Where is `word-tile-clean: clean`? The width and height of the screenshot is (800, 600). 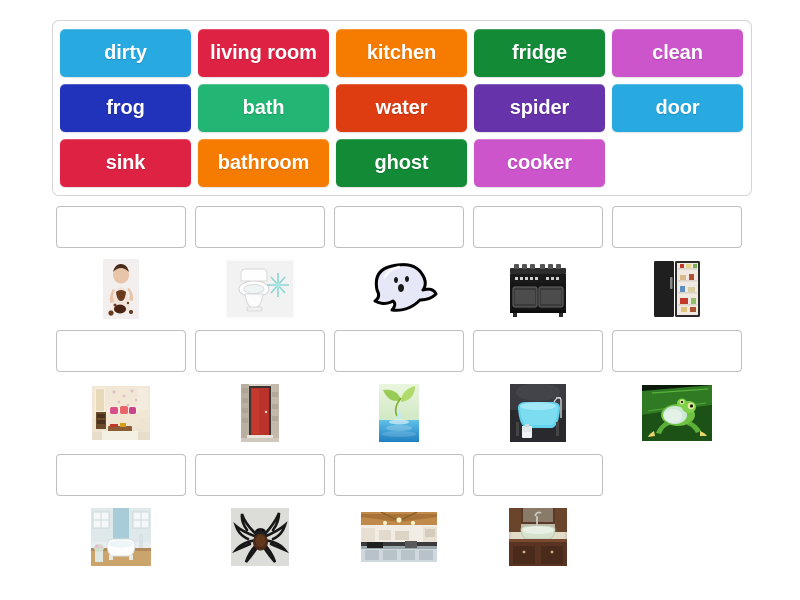 word-tile-clean: clean is located at coordinates (677, 53).